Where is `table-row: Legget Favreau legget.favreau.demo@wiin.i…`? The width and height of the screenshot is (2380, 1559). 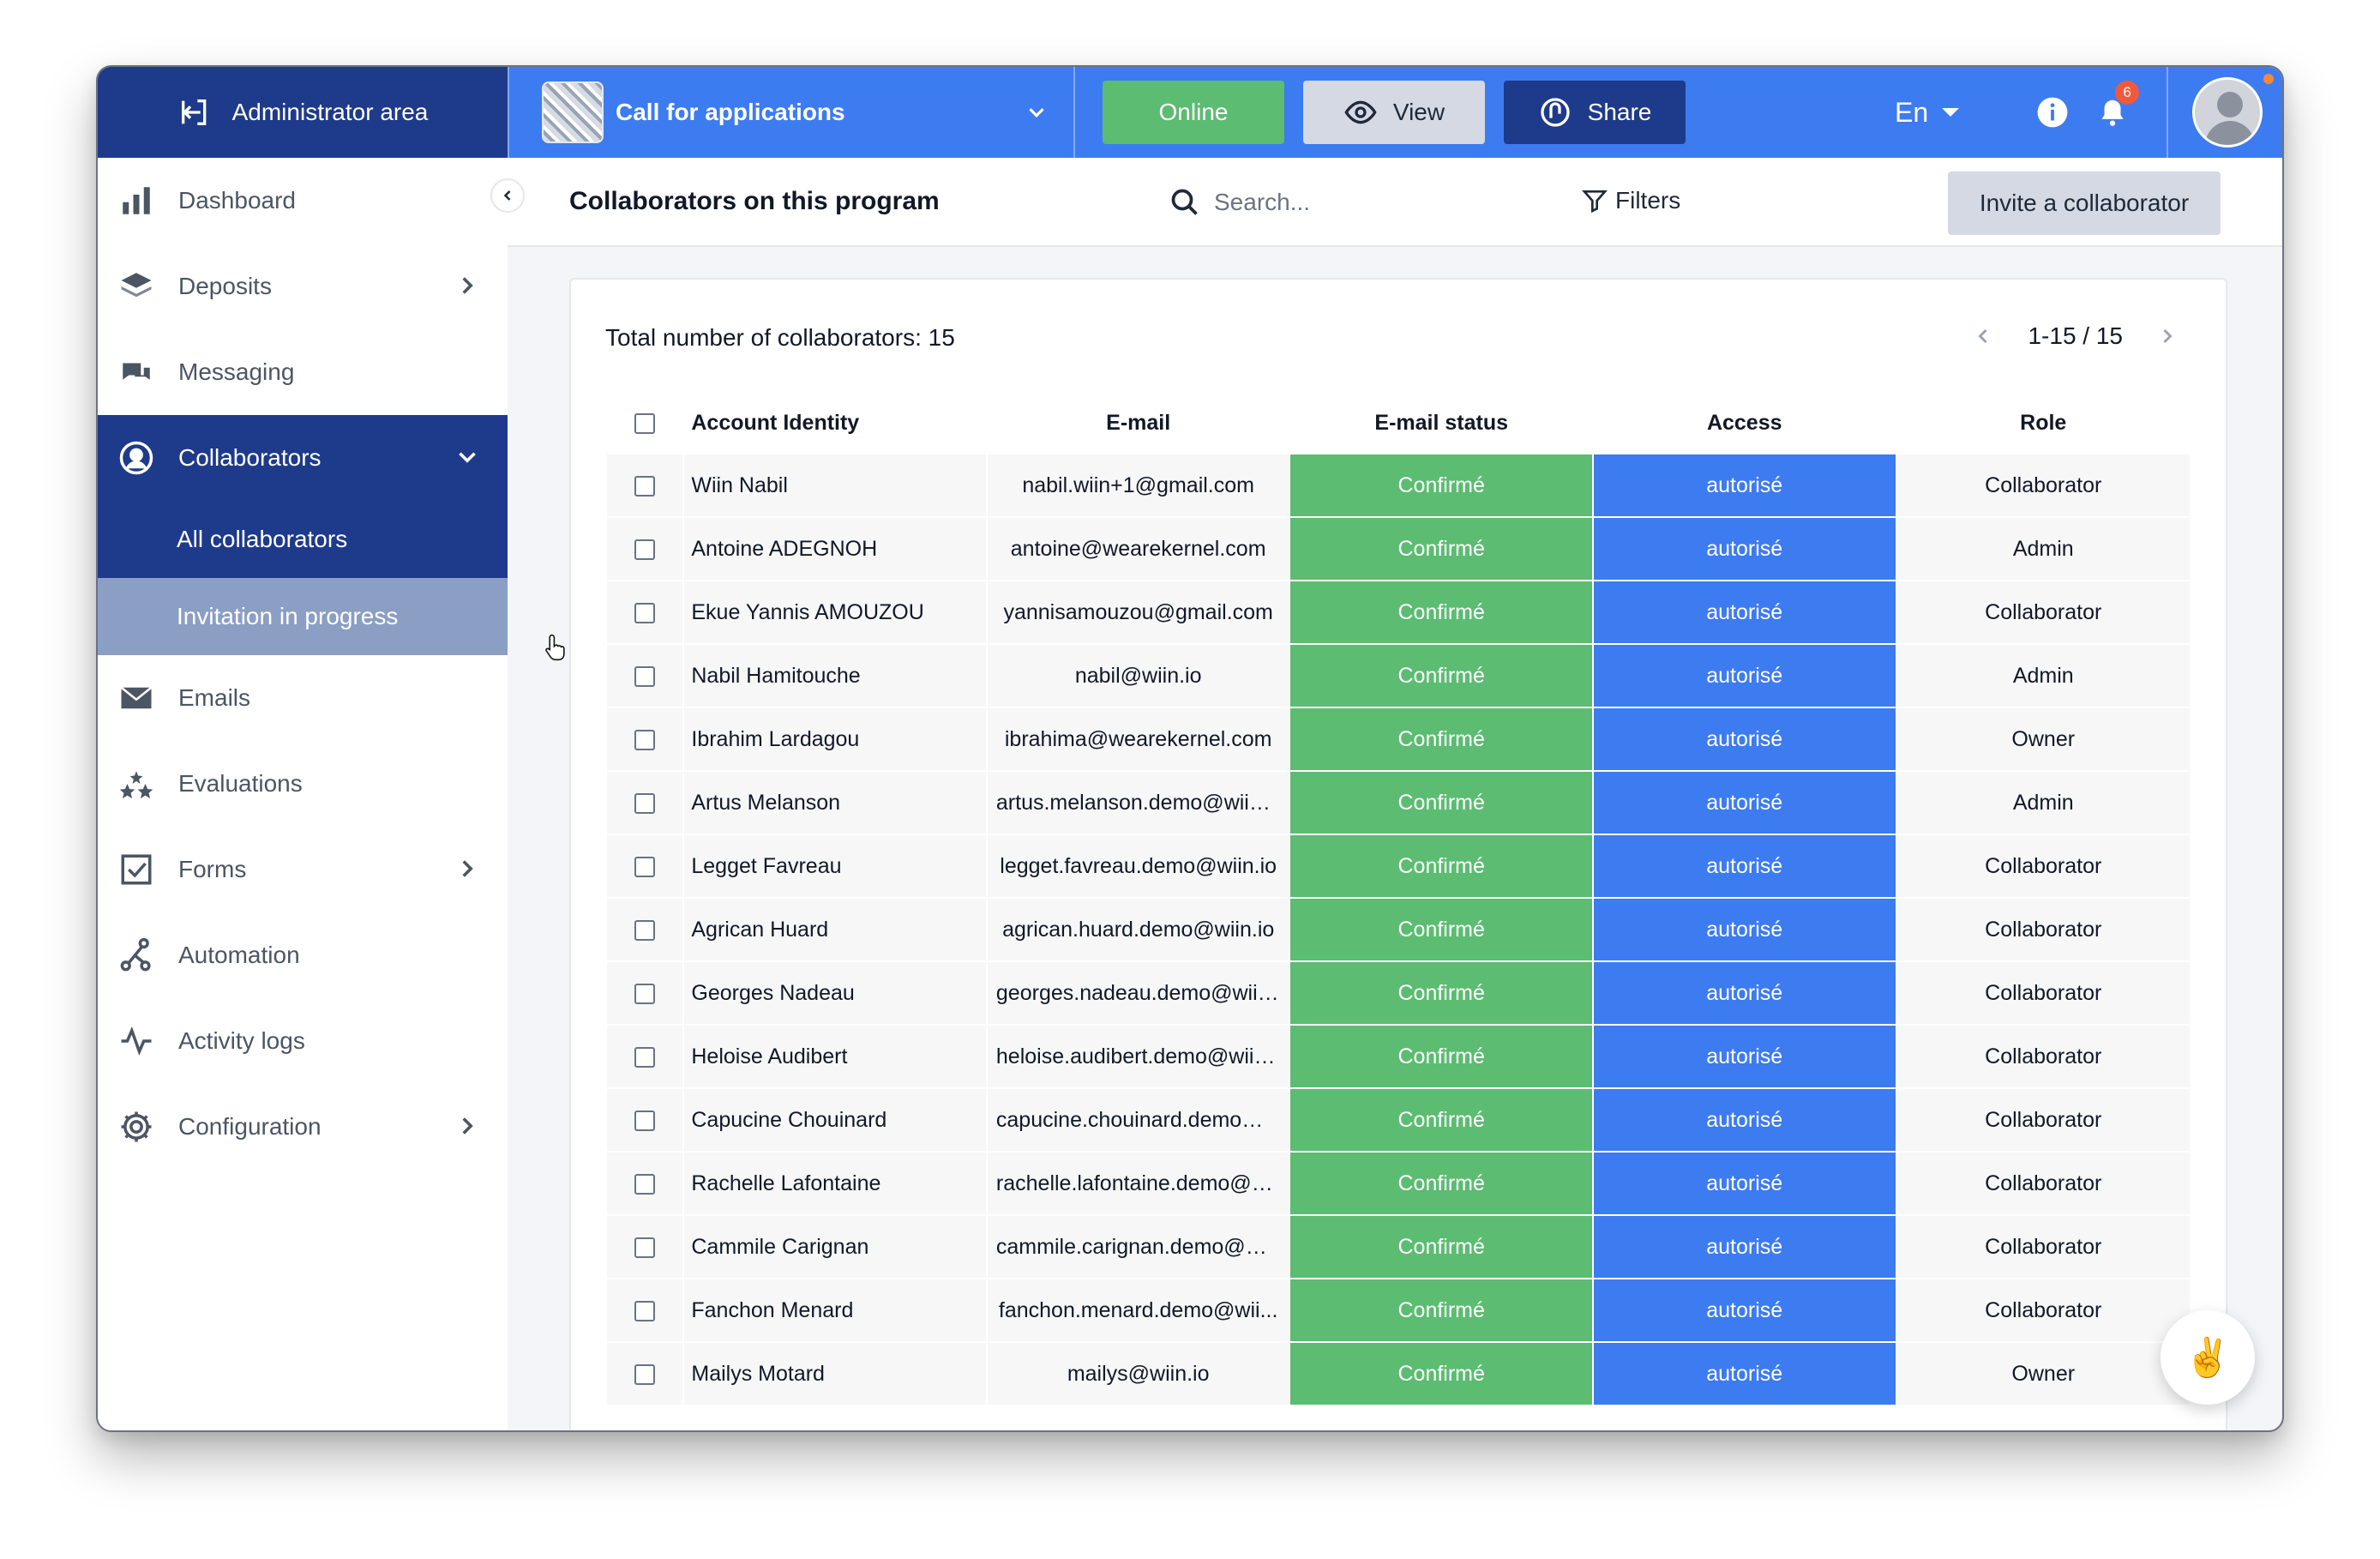
table-row: Legget Favreau legget.favreau.demo@wiin.i… is located at coordinates (1398, 866).